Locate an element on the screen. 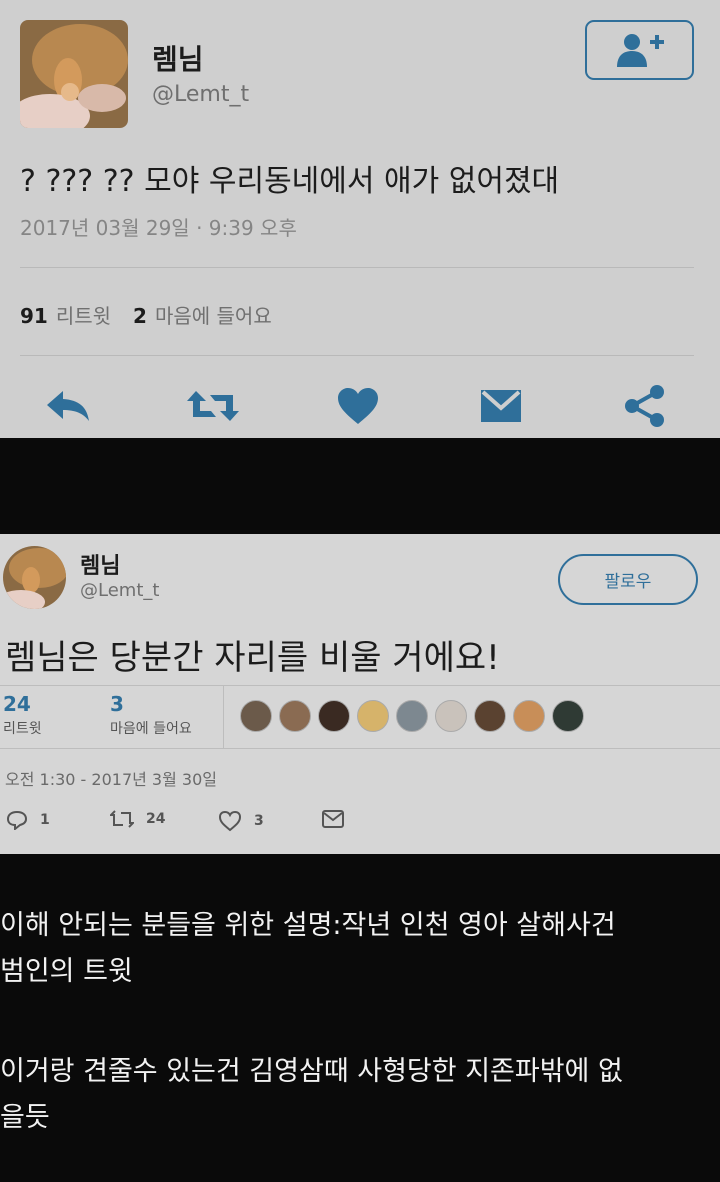 This screenshot has height=1182, width=720. retweet-count: 91 is located at coordinates (34, 316).